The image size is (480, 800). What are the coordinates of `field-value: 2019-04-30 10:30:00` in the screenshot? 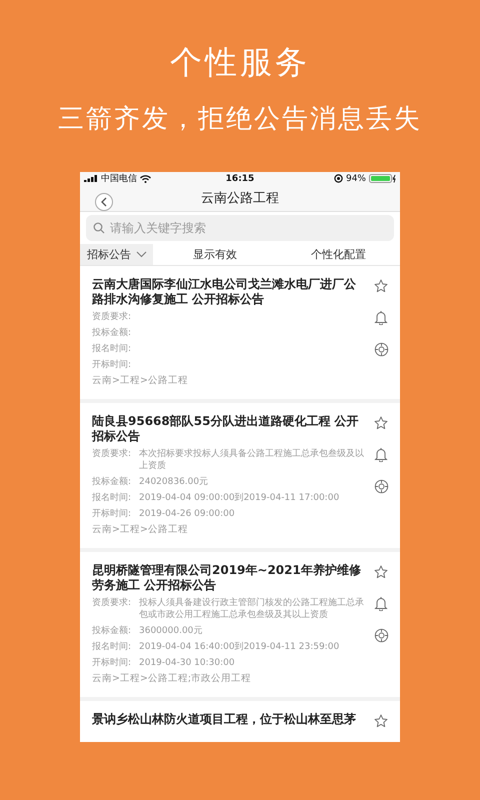 It's located at (187, 663).